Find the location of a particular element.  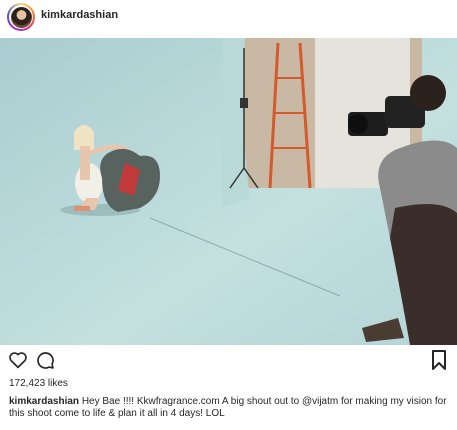

avatar is located at coordinates (21, 17).